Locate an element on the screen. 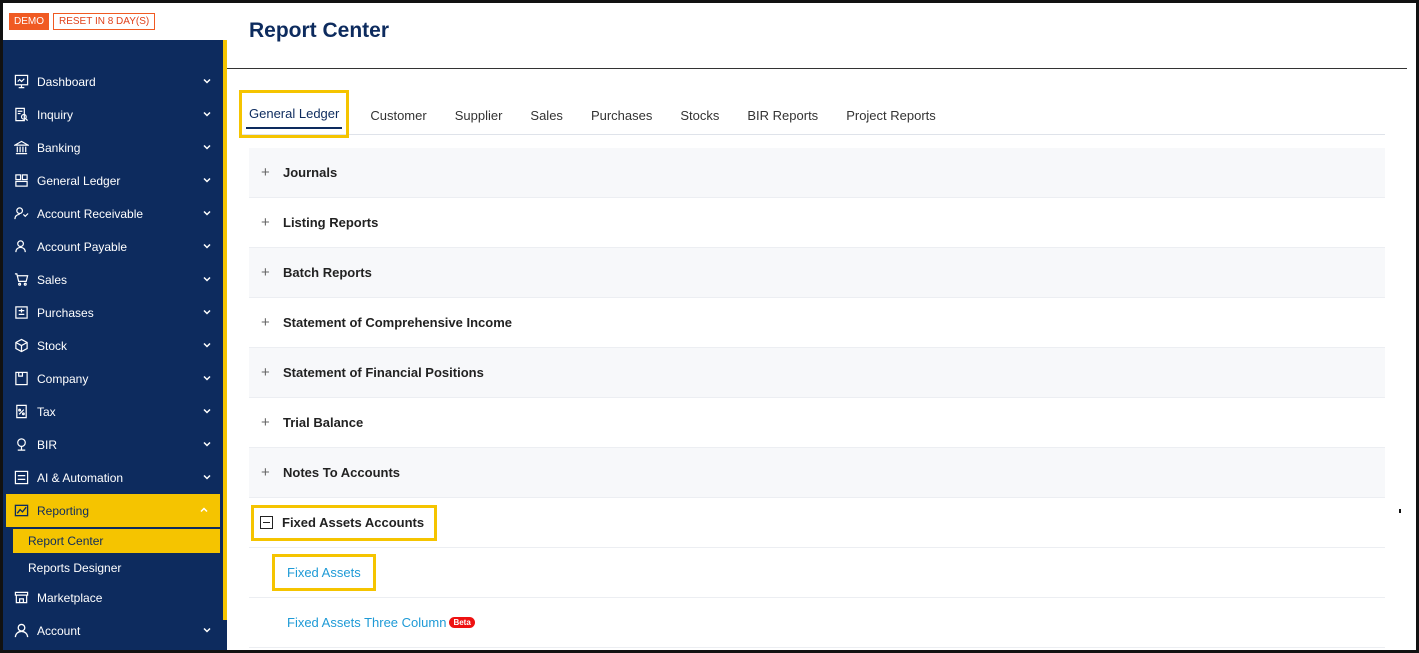  demo-badge: DEMO is located at coordinates (29, 21).